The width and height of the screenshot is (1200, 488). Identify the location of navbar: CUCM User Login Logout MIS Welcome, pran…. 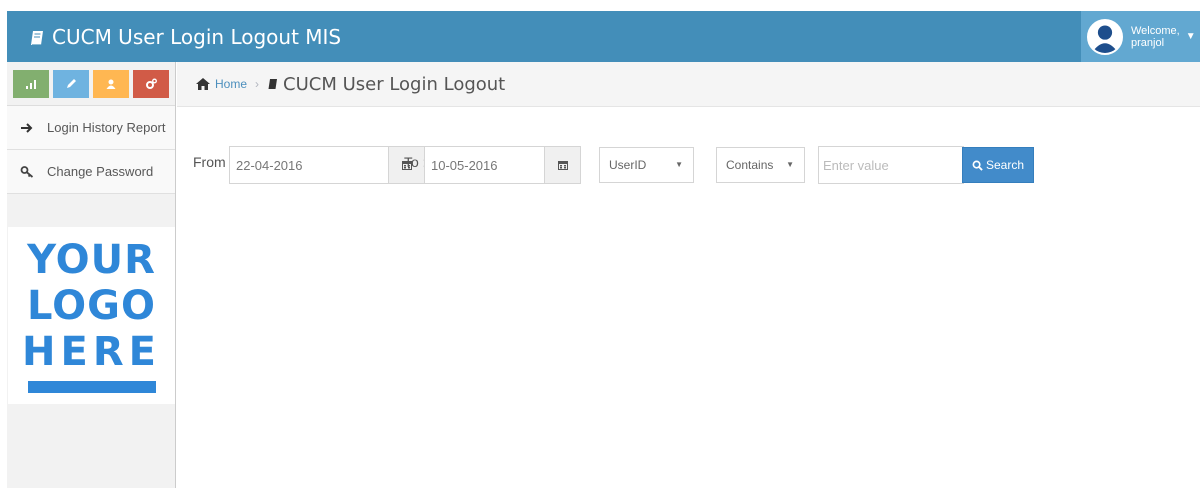
(603, 36).